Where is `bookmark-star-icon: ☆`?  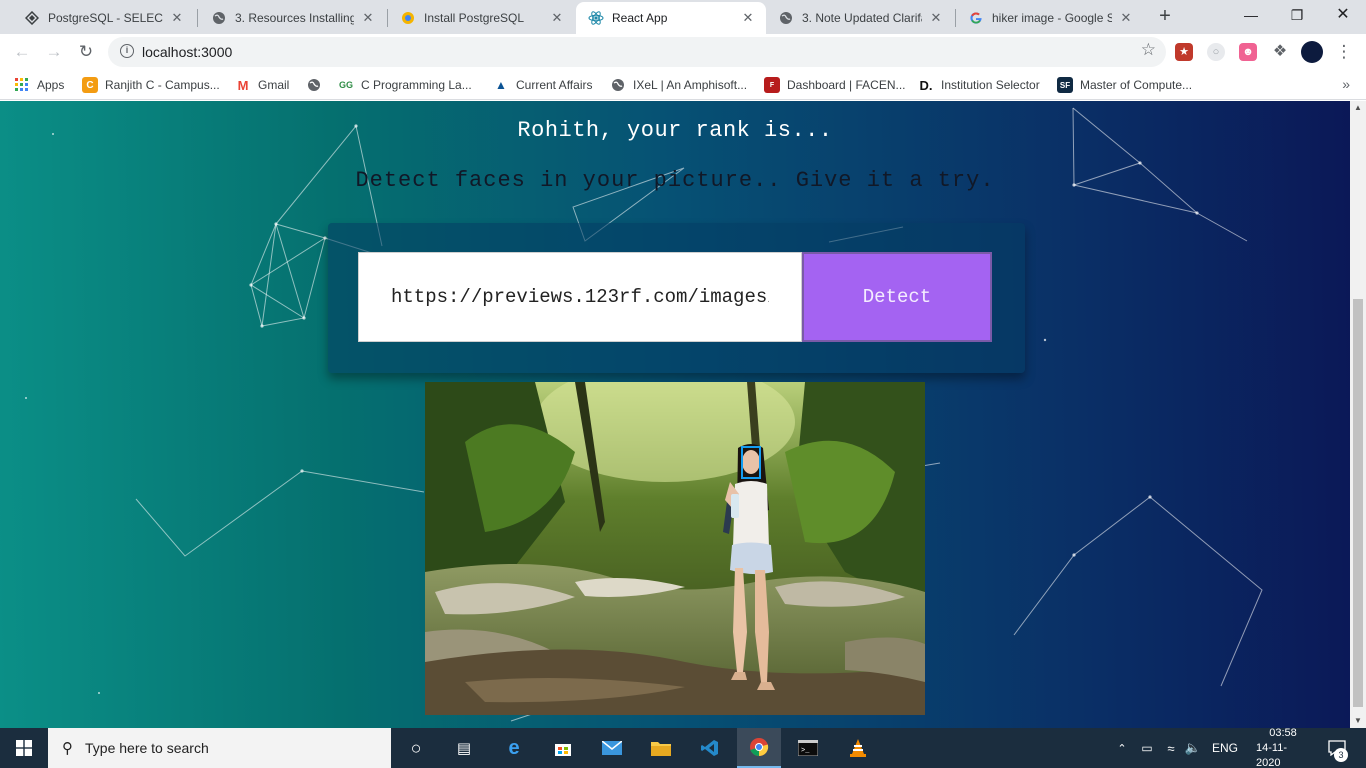
bookmark-star-icon: ☆ is located at coordinates (1148, 50).